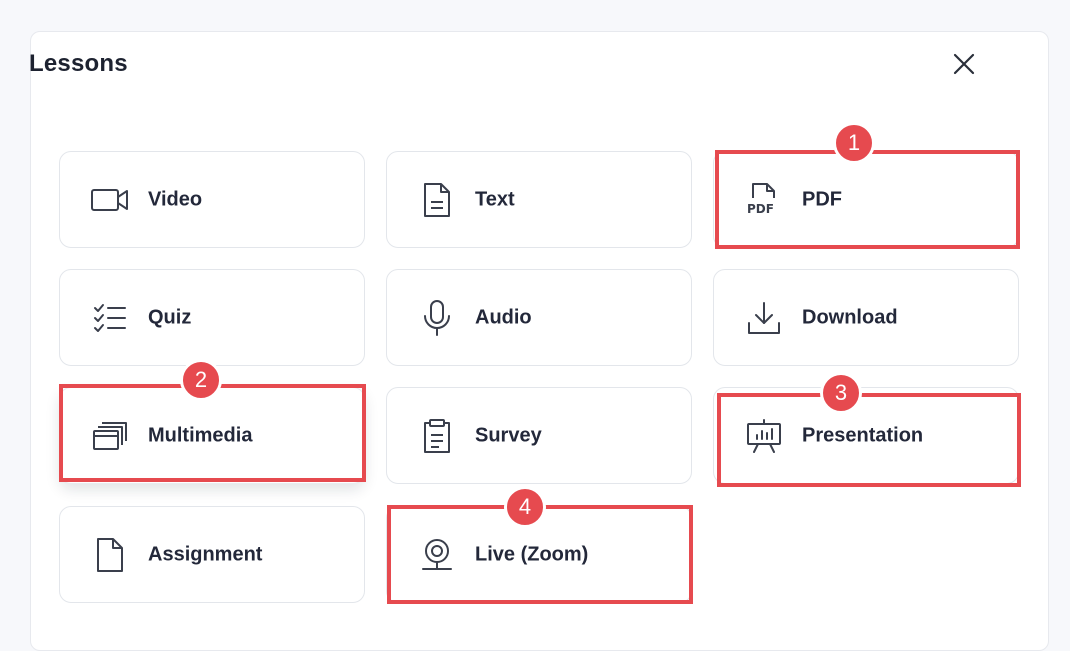 The image size is (1070, 651). I want to click on lesson-card-download: Download, so click(866, 317).